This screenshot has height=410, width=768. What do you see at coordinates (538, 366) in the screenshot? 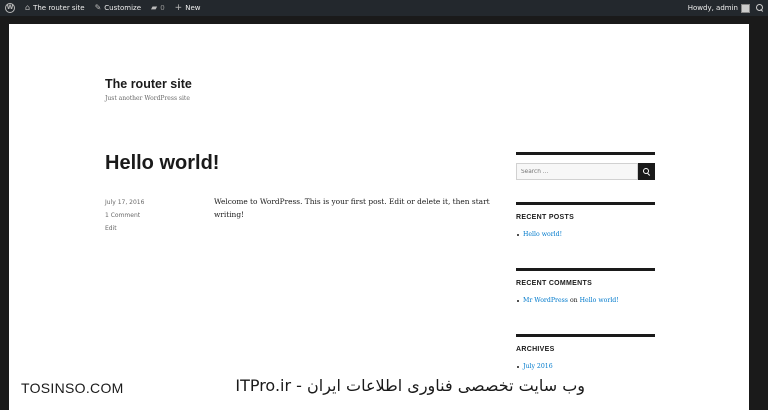
I see `archive-link: July 2016` at bounding box center [538, 366].